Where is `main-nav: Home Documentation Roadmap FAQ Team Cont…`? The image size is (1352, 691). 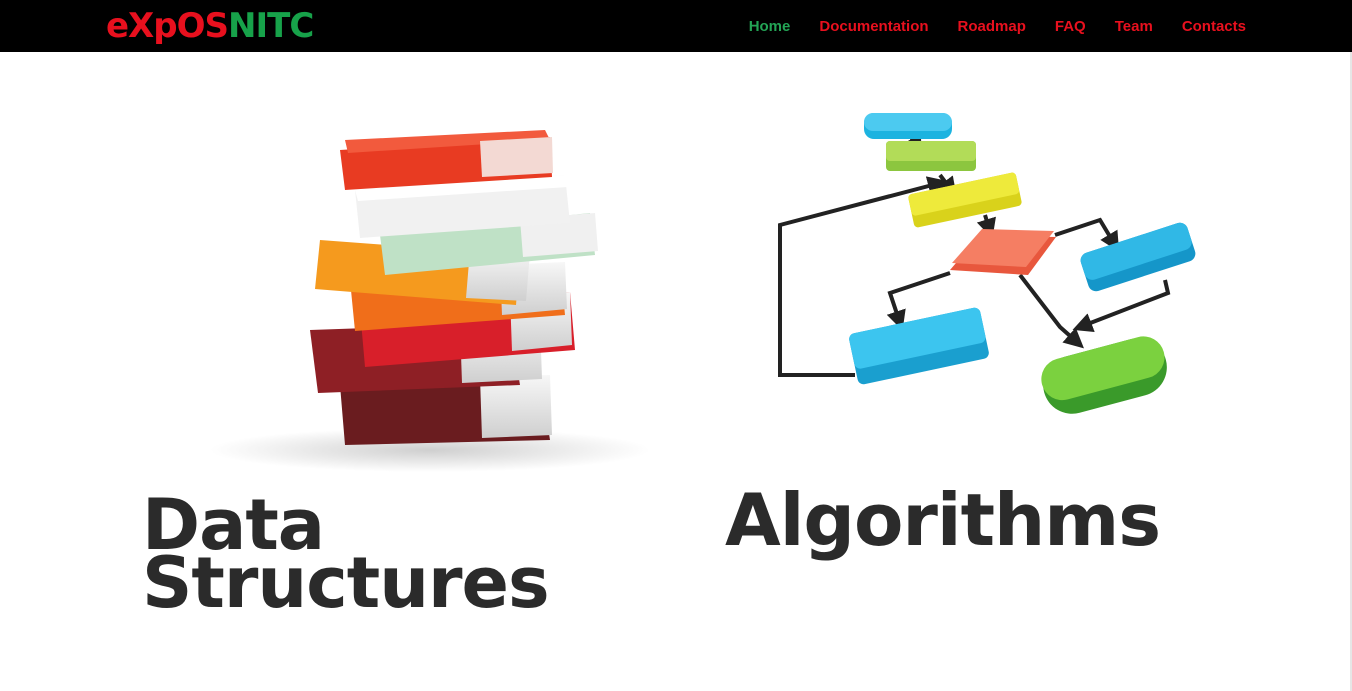
main-nav: Home Documentation Roadmap FAQ Team Cont… is located at coordinates (983, 26).